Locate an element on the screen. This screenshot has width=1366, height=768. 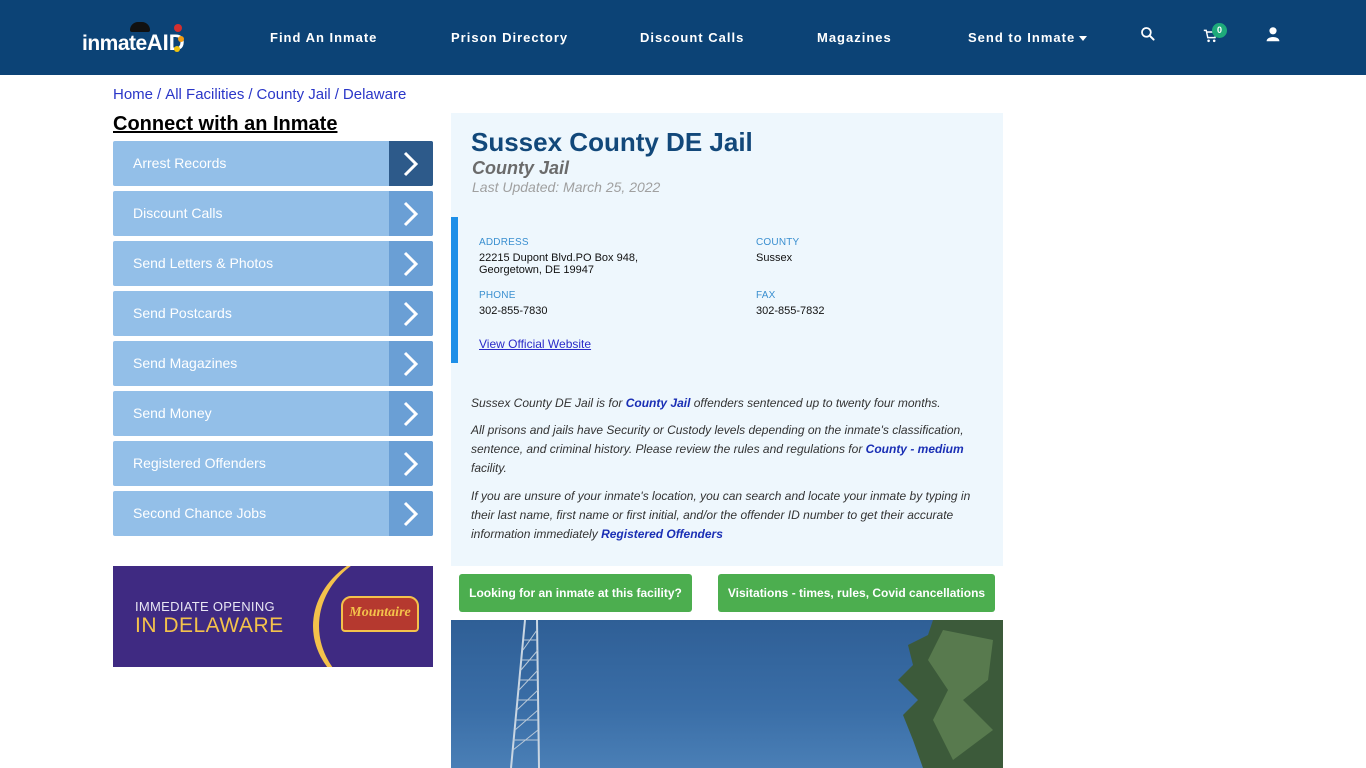
breadcrumb-delaware: Delaware is located at coordinates (374, 94).